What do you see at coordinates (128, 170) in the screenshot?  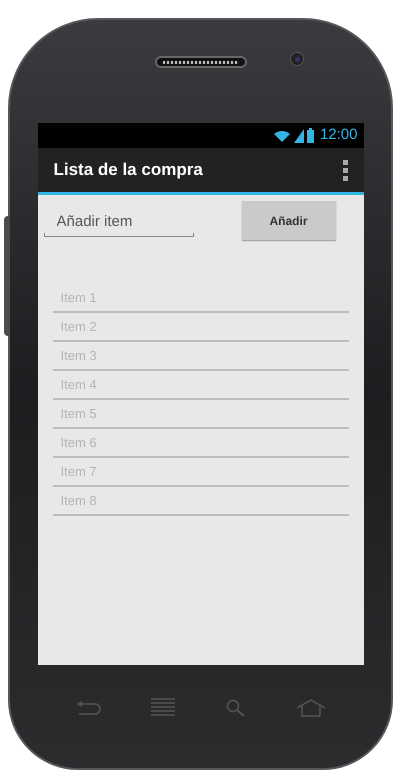 I see `app-title: Lista de la compra` at bounding box center [128, 170].